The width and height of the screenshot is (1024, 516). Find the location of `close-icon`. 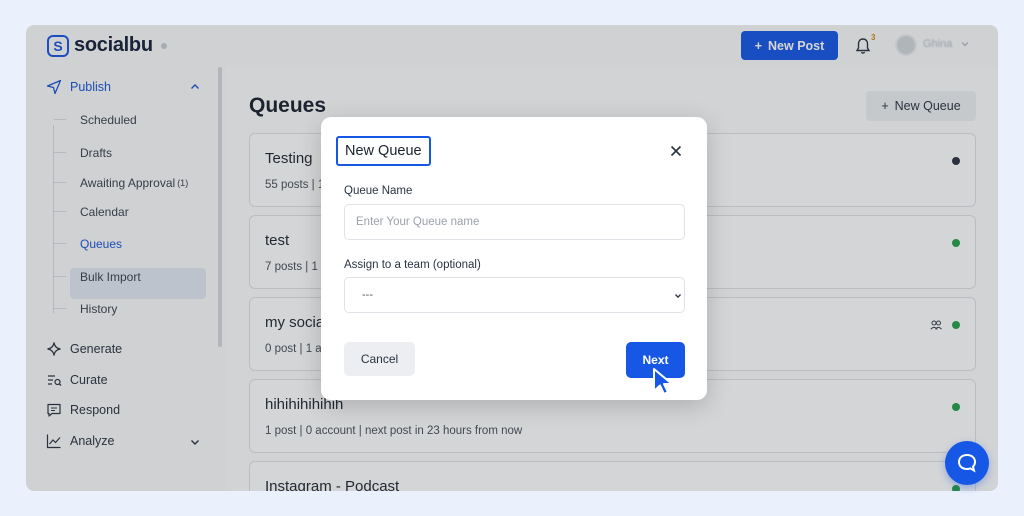

close-icon is located at coordinates (676, 151).